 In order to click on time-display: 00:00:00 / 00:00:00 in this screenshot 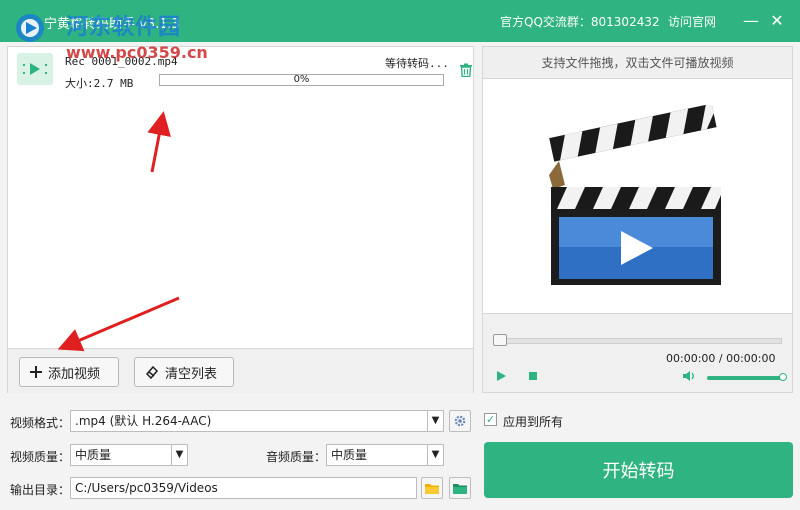, I will do `click(721, 358)`.